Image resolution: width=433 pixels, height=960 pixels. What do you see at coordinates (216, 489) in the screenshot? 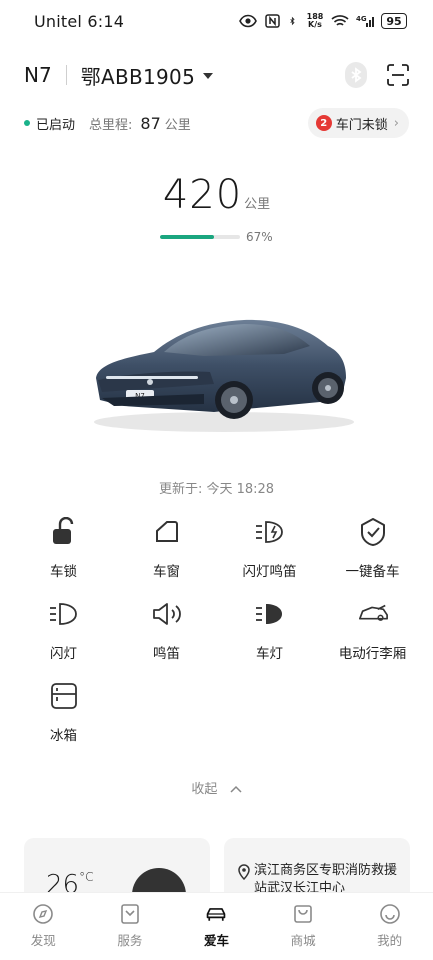
I see `last-updated: 更新于: 今天 18:28` at bounding box center [216, 489].